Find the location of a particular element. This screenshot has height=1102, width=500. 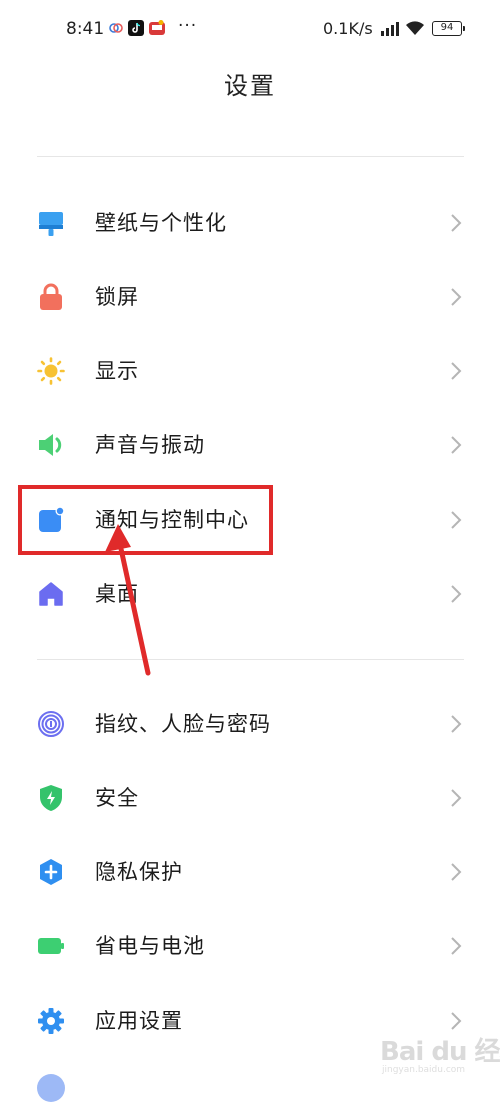

battery-level: 94 is located at coordinates (448, 28).